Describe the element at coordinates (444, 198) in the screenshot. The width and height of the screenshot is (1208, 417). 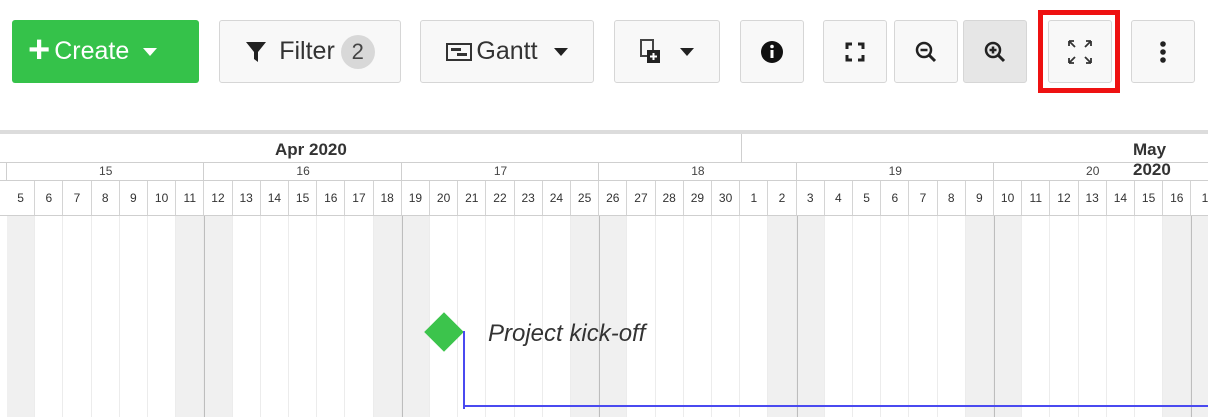
I see `day-cell: 20` at that location.